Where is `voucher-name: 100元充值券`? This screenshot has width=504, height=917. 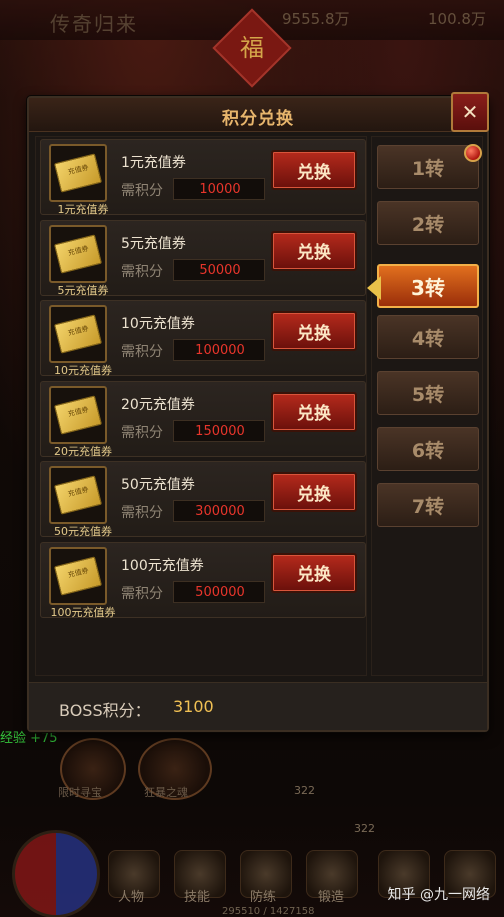 voucher-name: 100元充值券 is located at coordinates (162, 565).